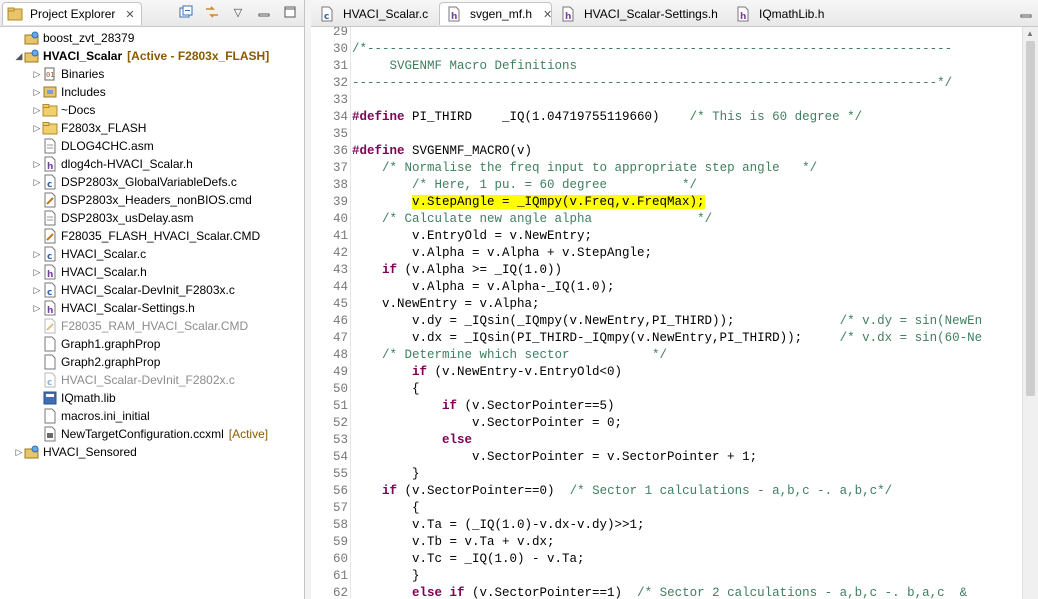 Image resolution: width=1038 pixels, height=599 pixels. What do you see at coordinates (1030, 33) in the screenshot?
I see `scroll-up-icon: ▲` at bounding box center [1030, 33].